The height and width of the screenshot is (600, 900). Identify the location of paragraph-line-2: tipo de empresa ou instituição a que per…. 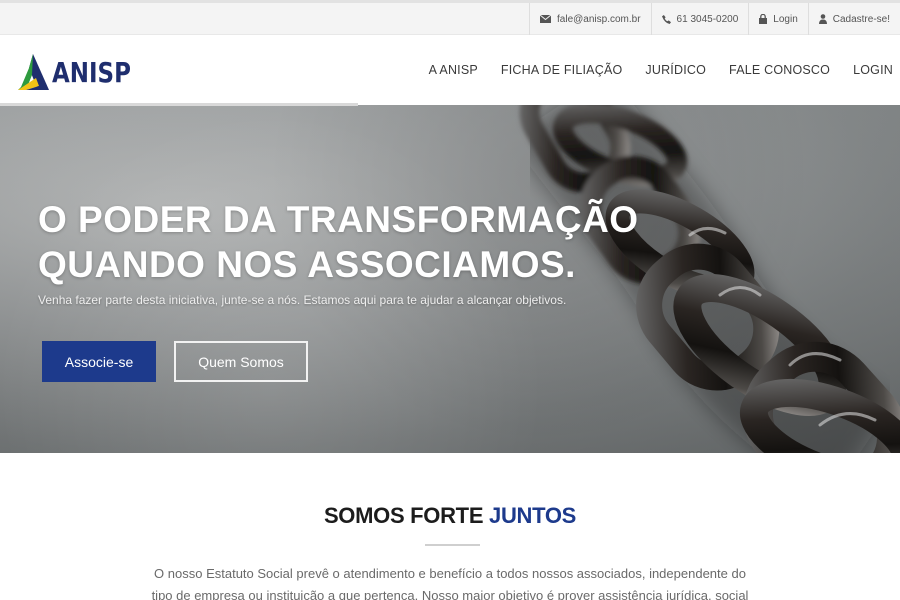
(450, 594).